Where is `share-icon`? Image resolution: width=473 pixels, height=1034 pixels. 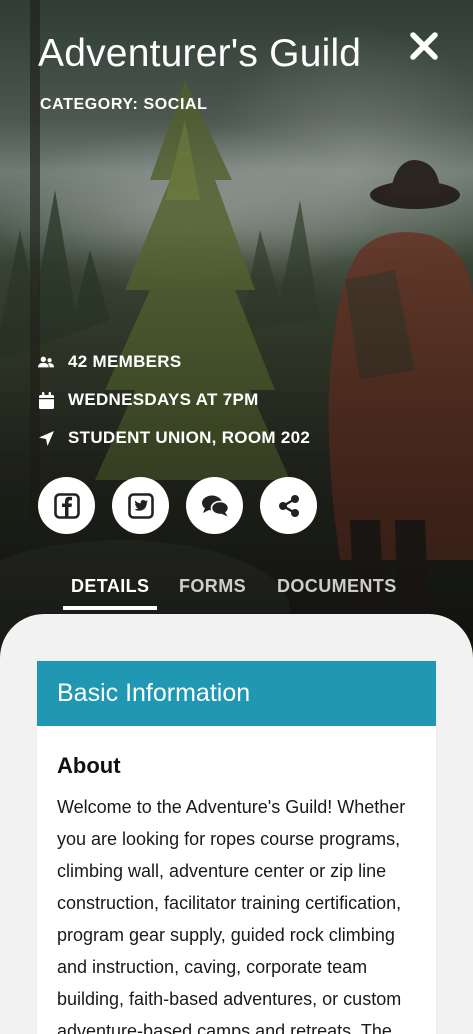 share-icon is located at coordinates (288, 505).